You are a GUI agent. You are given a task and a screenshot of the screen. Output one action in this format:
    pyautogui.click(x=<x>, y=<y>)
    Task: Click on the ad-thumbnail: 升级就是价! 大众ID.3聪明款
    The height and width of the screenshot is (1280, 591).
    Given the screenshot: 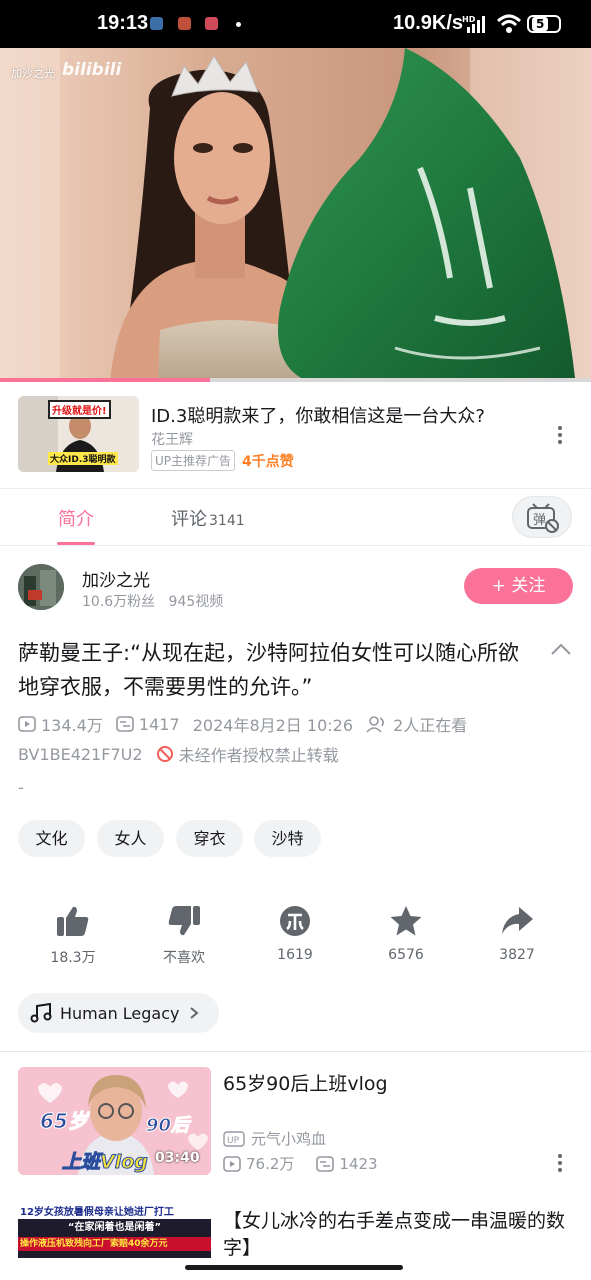 What is the action you would take?
    pyautogui.click(x=78, y=434)
    